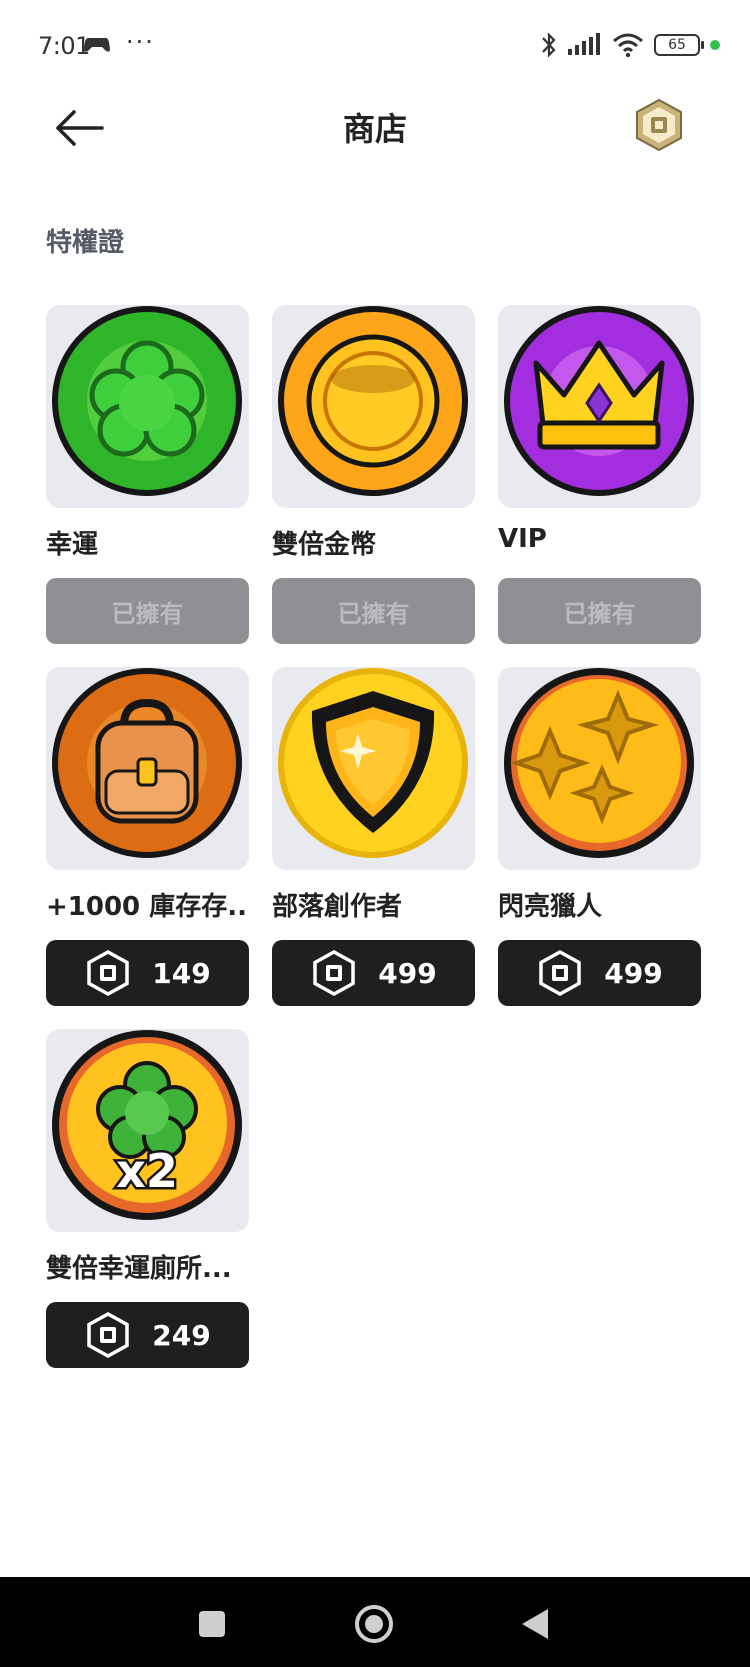 This screenshot has height=1667, width=750. What do you see at coordinates (97, 45) in the screenshot?
I see `gamepad-icon` at bounding box center [97, 45].